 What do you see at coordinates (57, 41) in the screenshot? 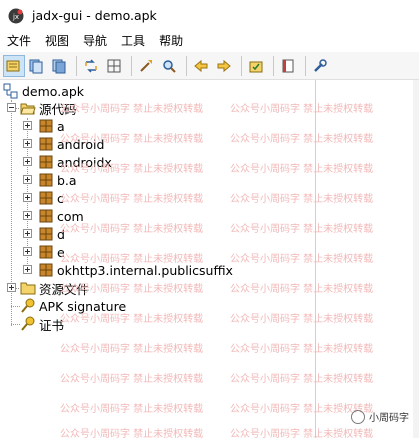
I see `menu-view: 视图` at bounding box center [57, 41].